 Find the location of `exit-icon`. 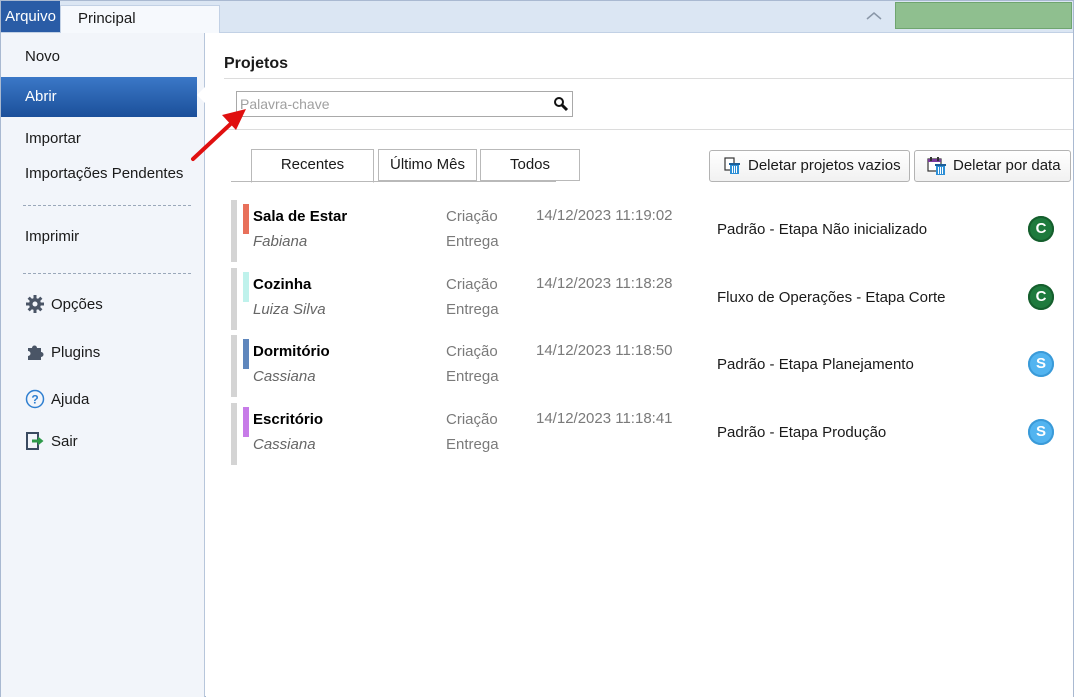

exit-icon is located at coordinates (35, 441).